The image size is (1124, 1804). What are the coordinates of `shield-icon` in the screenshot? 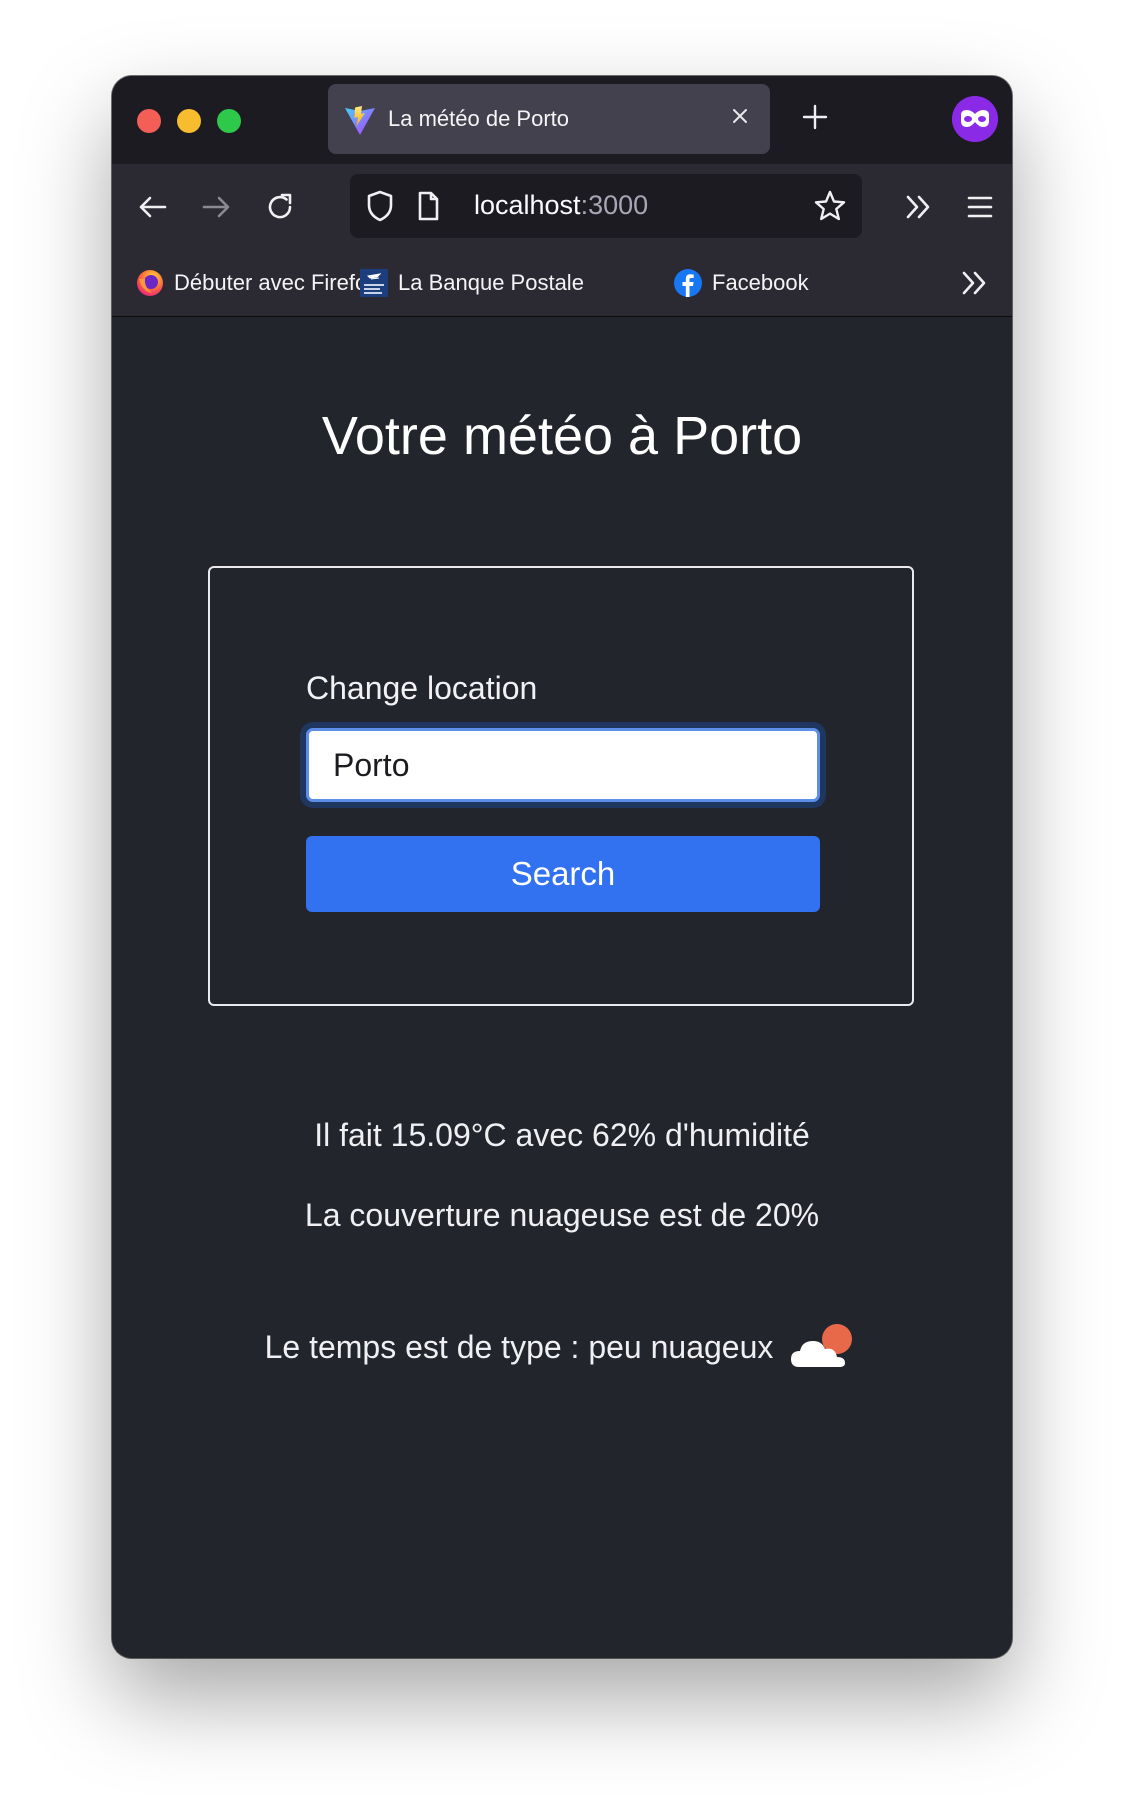 It's located at (380, 206).